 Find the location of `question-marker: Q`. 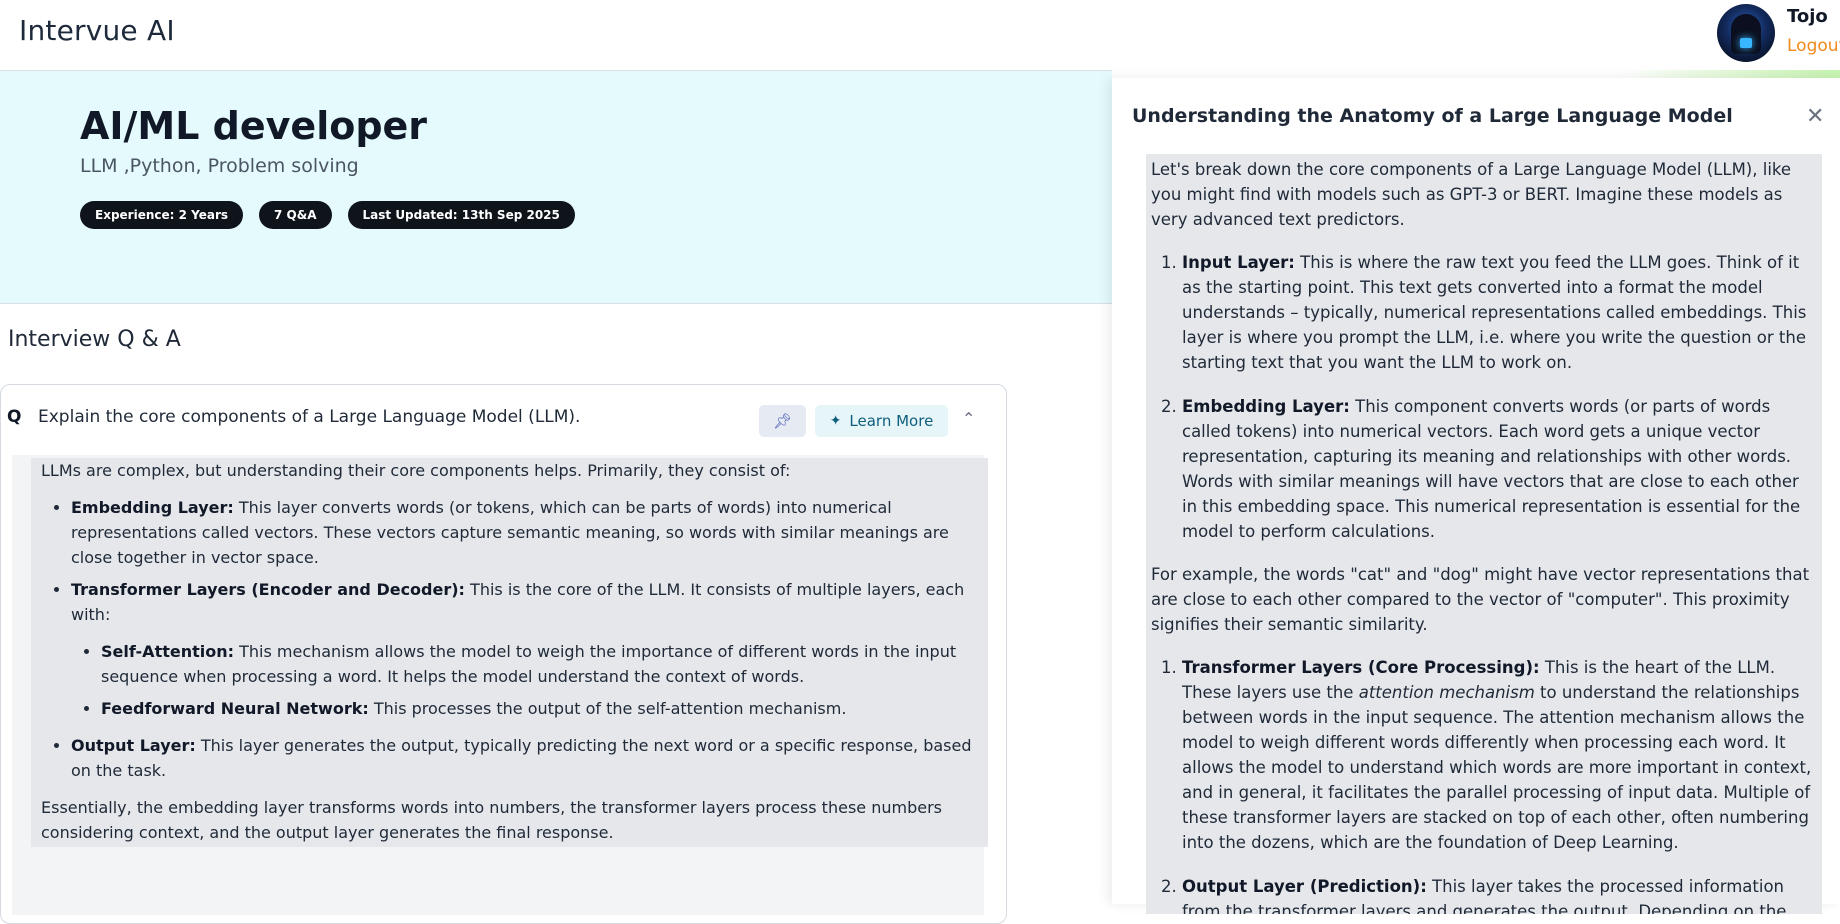

question-marker: Q is located at coordinates (14, 417).